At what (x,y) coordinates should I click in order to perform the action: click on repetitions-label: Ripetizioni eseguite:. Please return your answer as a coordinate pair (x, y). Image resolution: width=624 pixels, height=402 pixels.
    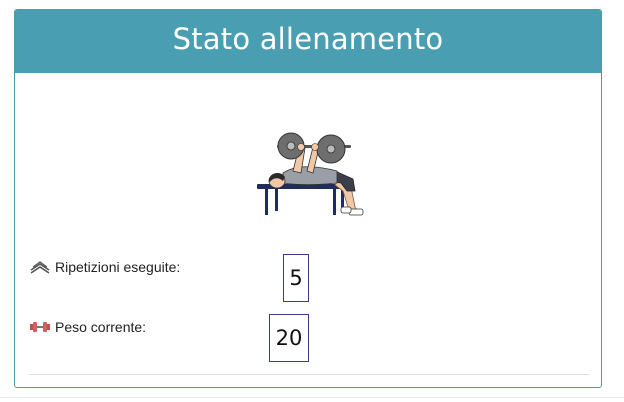
    Looking at the image, I should click on (118, 267).